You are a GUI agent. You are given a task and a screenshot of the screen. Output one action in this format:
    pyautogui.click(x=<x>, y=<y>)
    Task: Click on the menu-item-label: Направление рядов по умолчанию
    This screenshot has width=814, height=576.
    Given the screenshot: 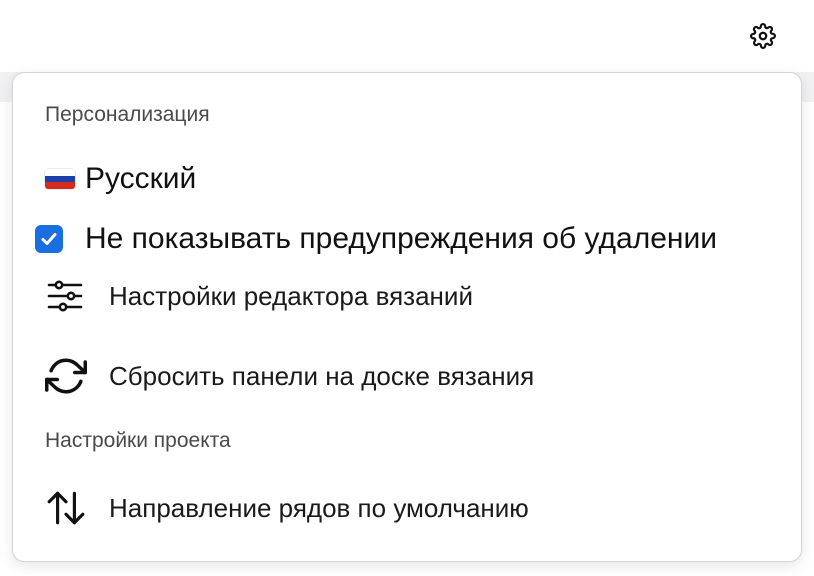 What is the action you would take?
    pyautogui.click(x=319, y=507)
    